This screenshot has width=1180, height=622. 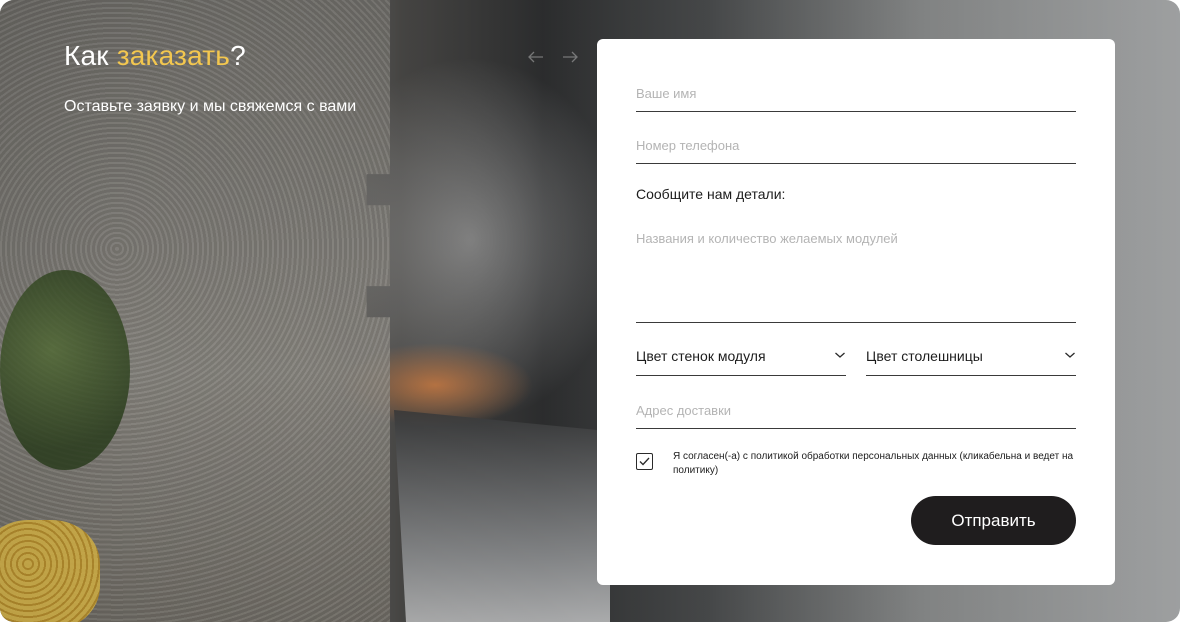 I want to click on submit-button: Отправить, so click(x=993, y=520).